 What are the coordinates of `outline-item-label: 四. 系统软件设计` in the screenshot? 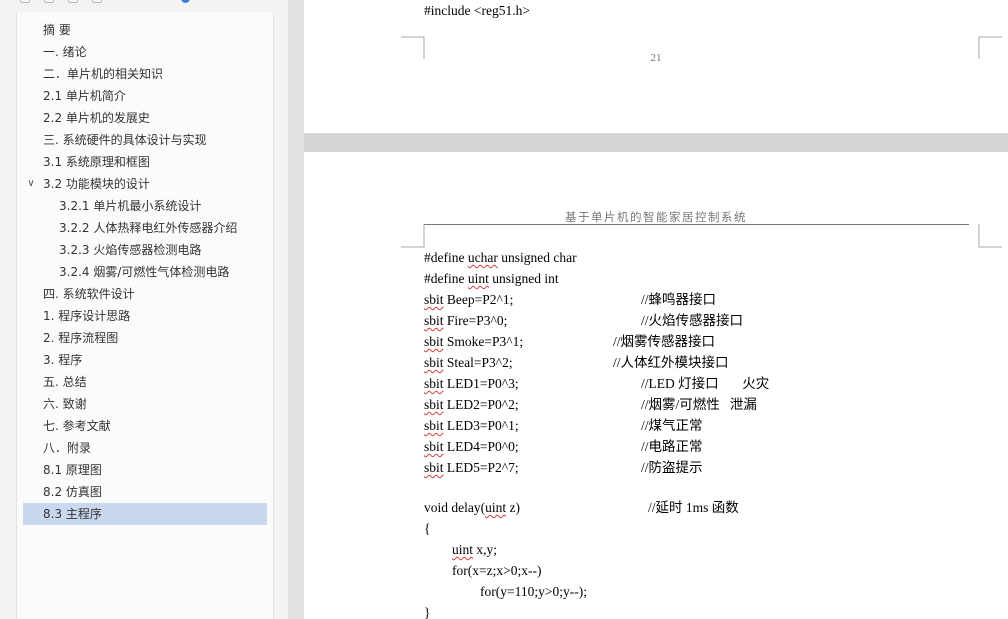 It's located at (89, 294).